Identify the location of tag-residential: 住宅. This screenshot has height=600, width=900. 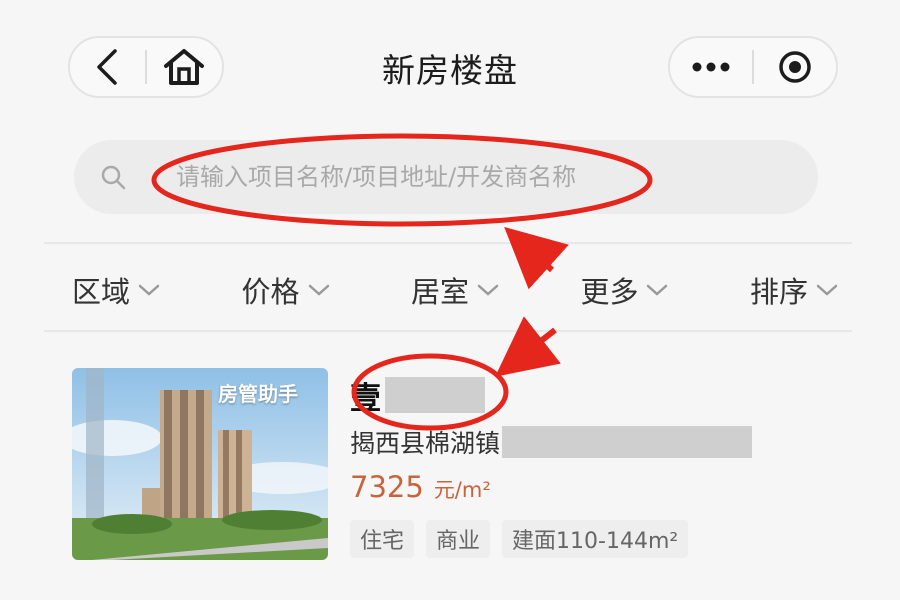
(382, 539).